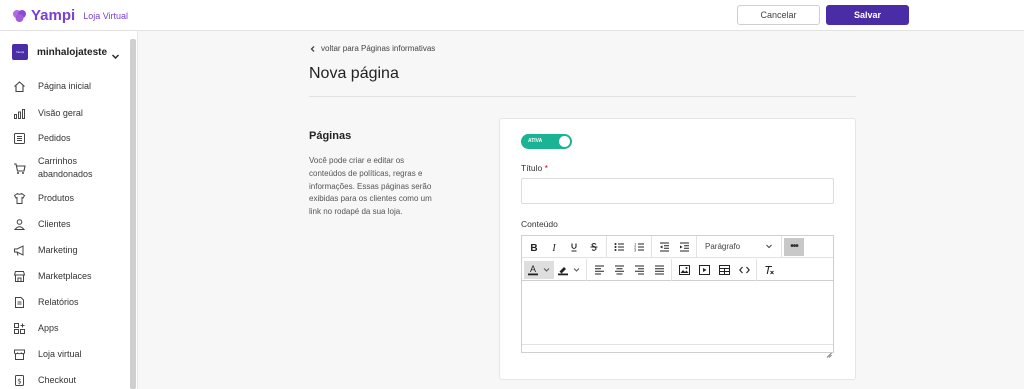 The image size is (1024, 389). I want to click on sidebar-item-marketplaces: Marketplaces, so click(52, 276).